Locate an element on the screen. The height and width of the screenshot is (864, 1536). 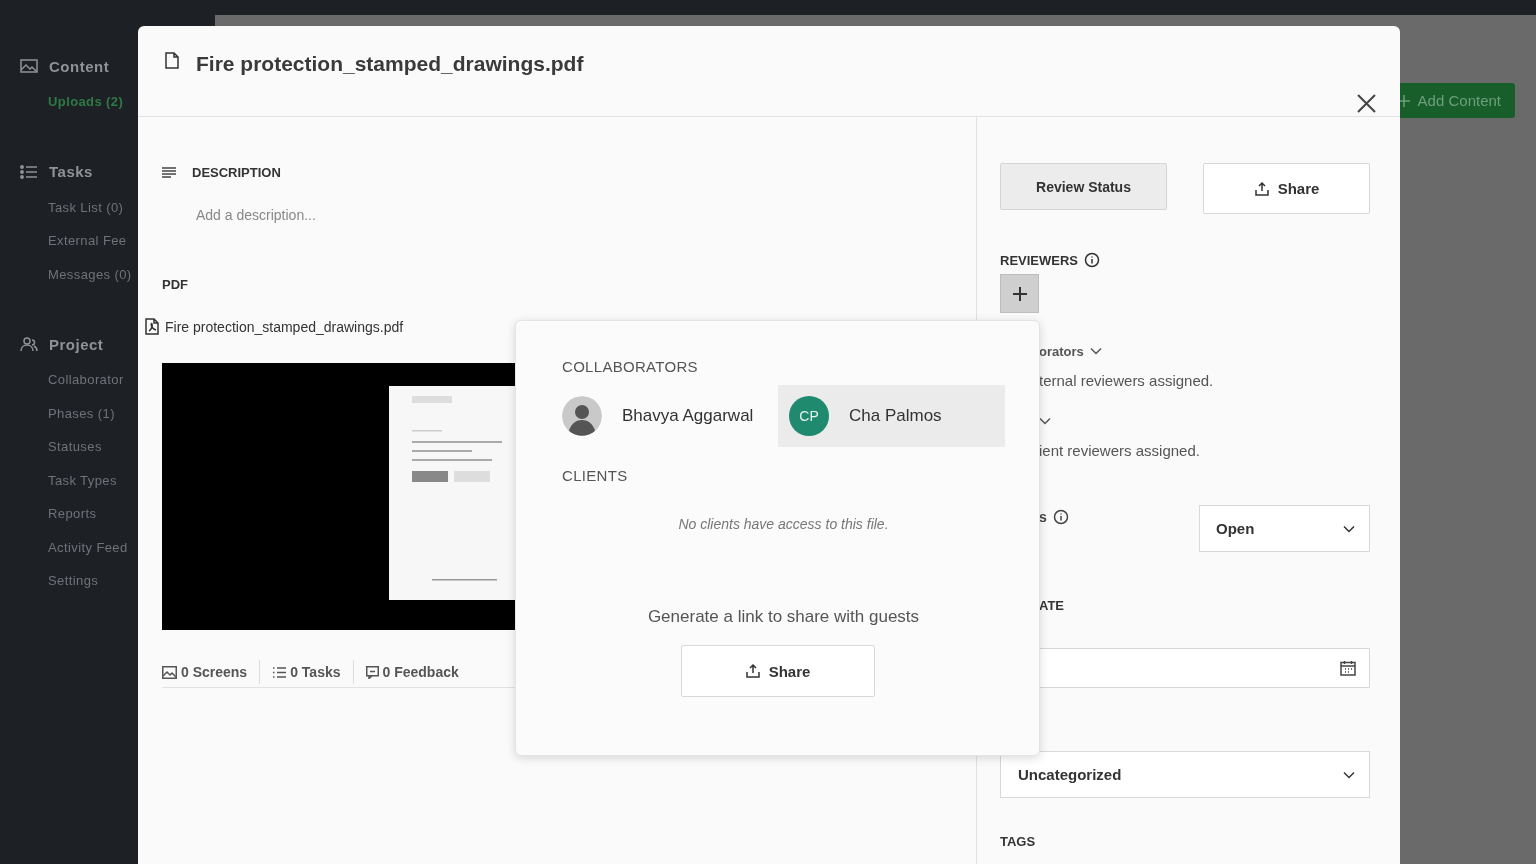
field-label: s is located at coordinates (1043, 517).